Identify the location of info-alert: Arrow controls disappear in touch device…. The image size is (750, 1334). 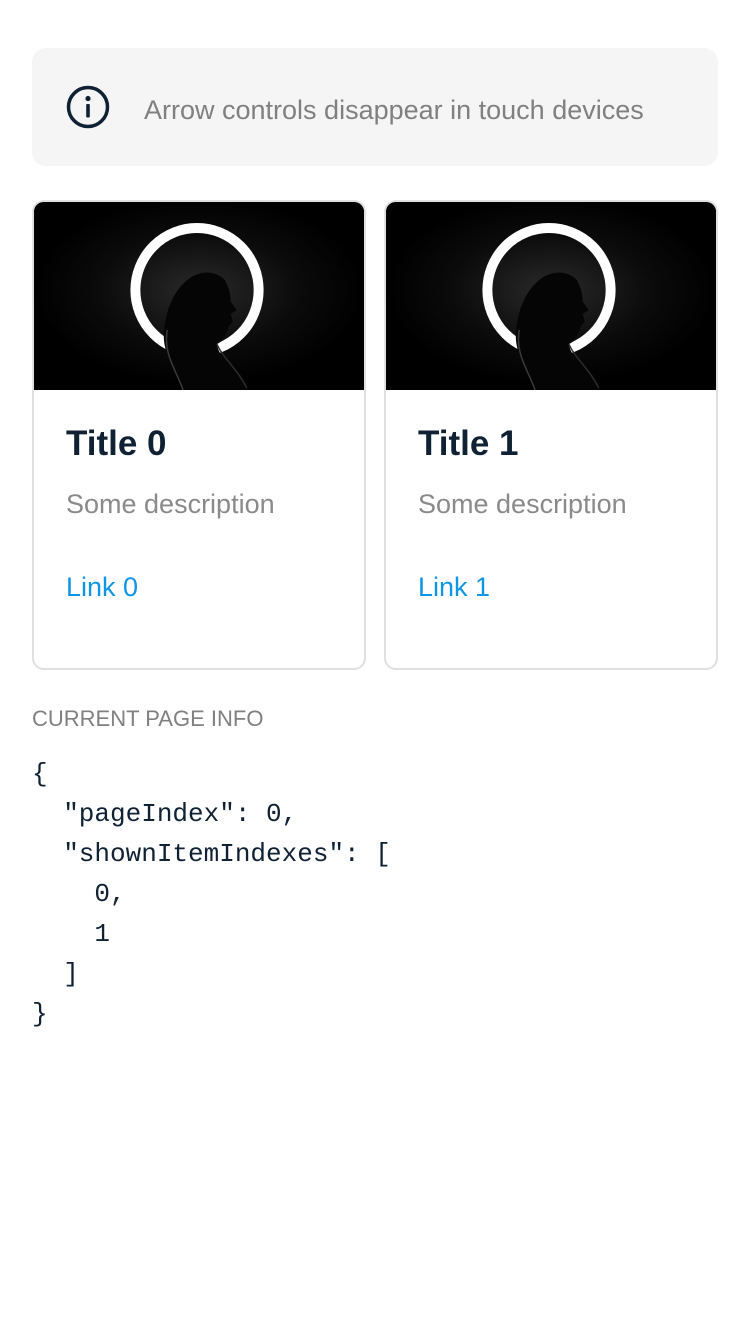
(375, 107).